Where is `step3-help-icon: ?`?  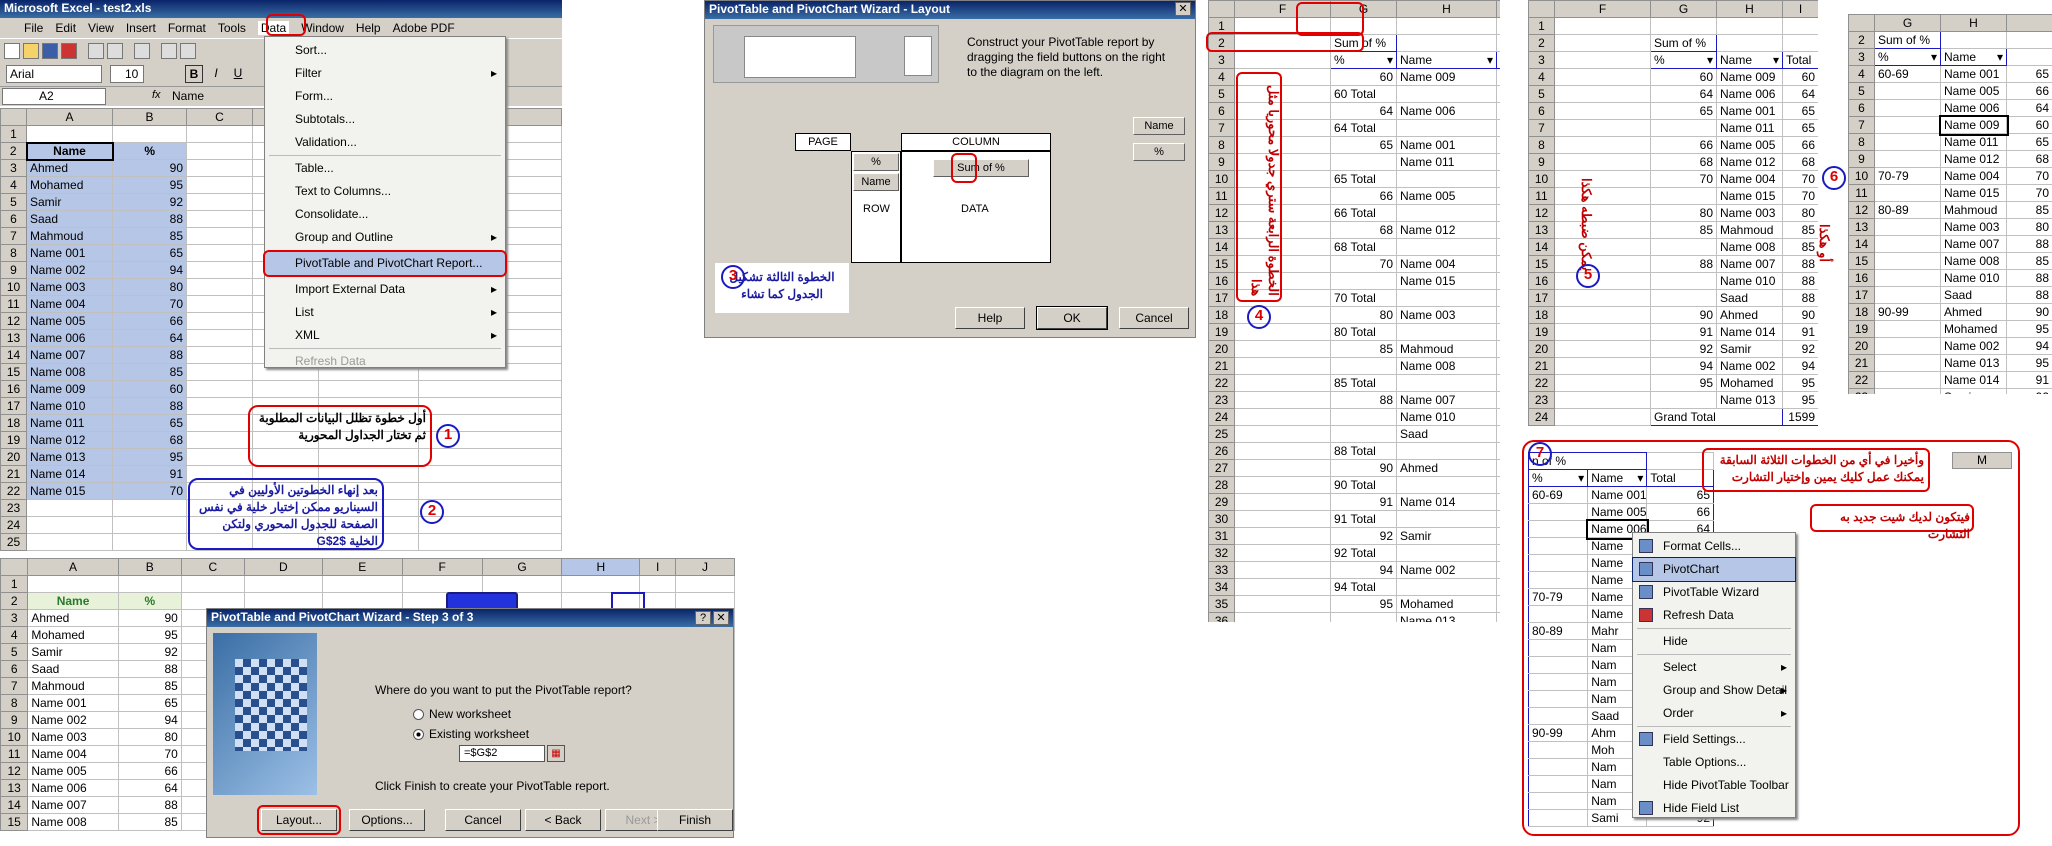
step3-help-icon: ? is located at coordinates (703, 618).